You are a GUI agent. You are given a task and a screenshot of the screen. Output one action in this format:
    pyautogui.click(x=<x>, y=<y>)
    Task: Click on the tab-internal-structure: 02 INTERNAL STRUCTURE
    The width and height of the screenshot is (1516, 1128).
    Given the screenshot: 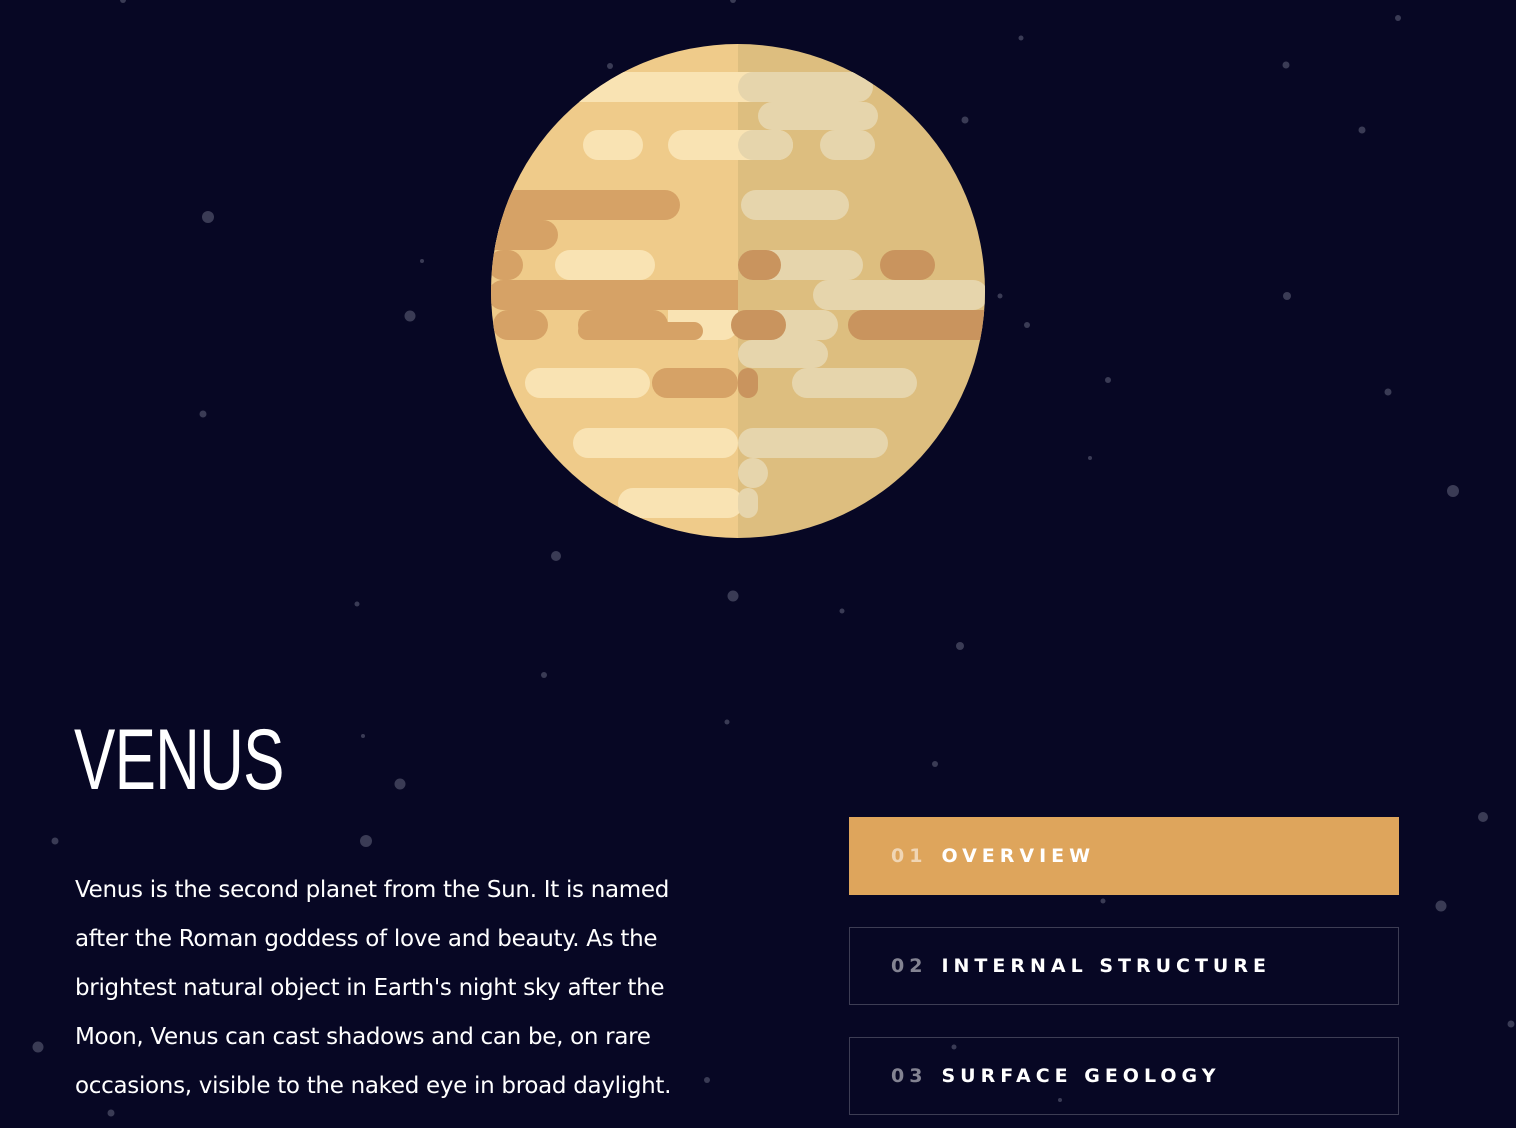 What is the action you would take?
    pyautogui.click(x=1124, y=966)
    